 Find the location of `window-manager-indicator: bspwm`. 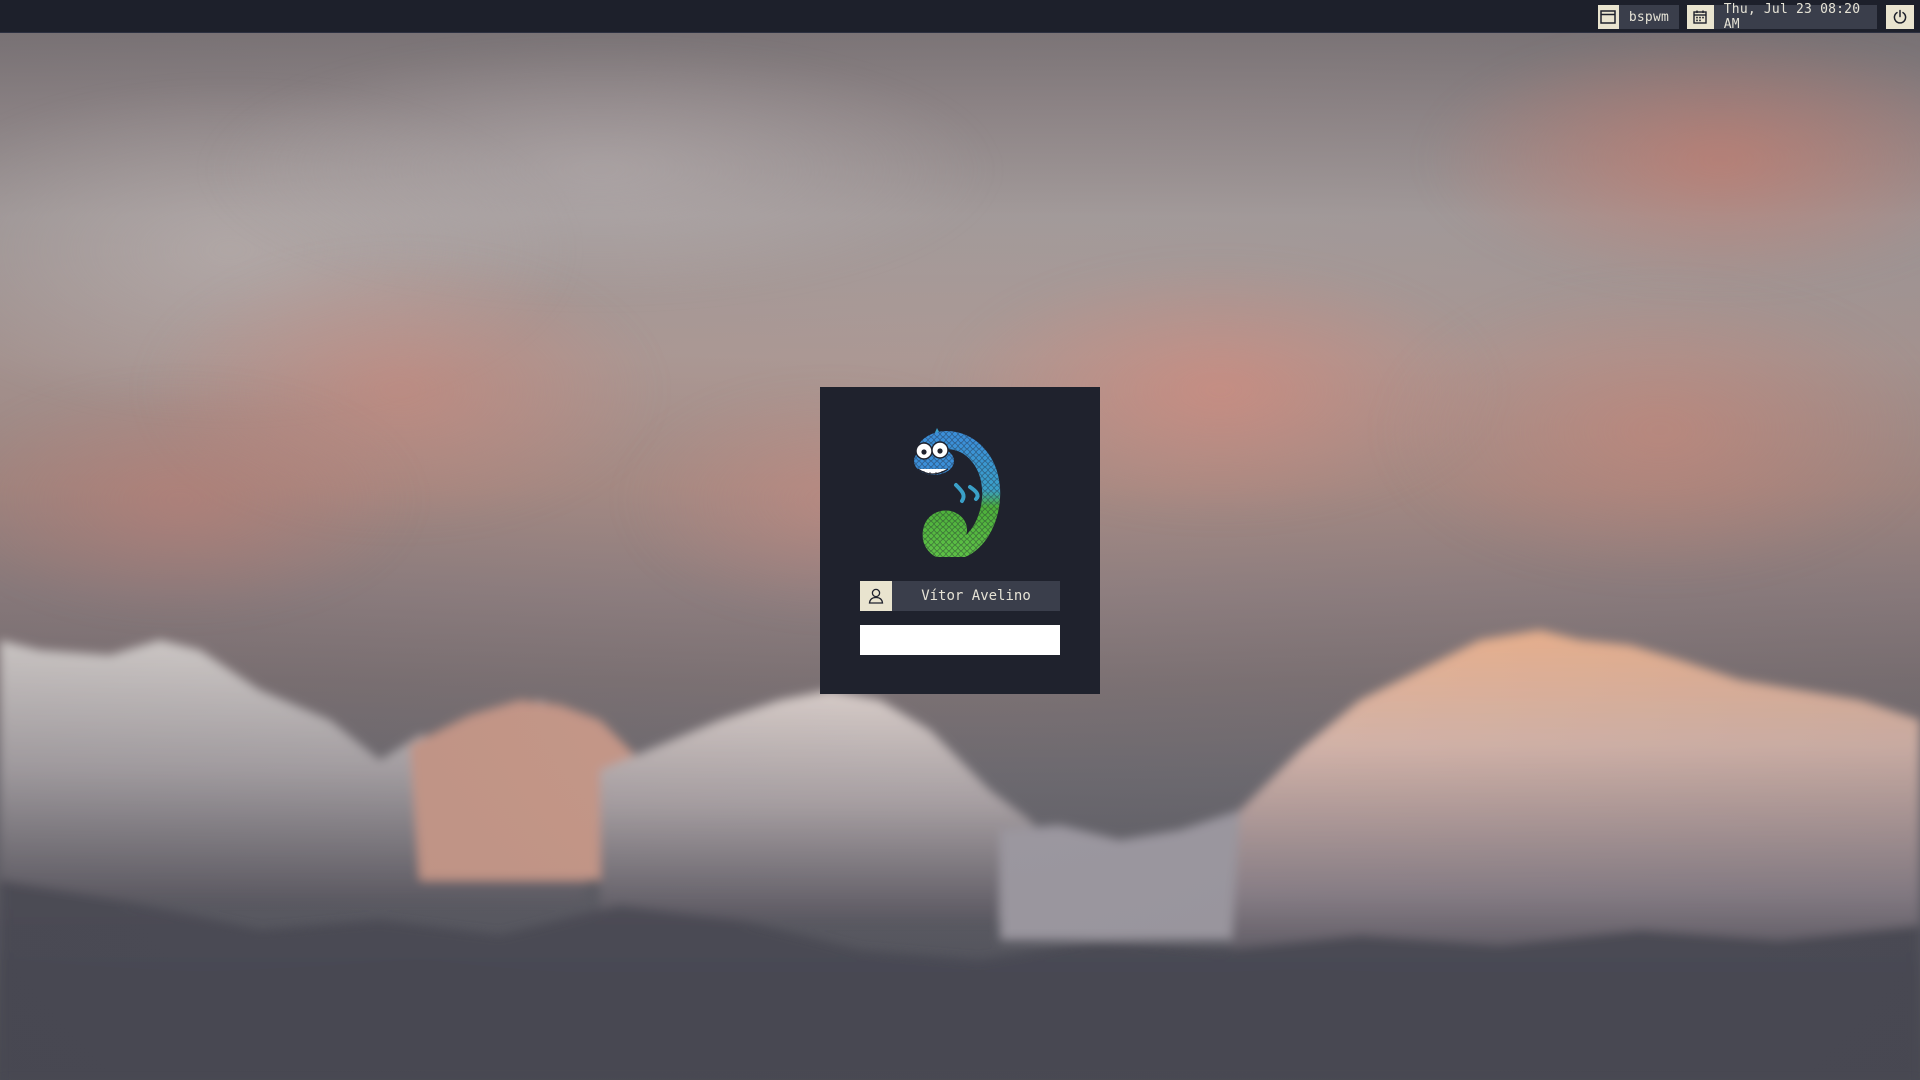

window-manager-indicator: bspwm is located at coordinates (1638, 17).